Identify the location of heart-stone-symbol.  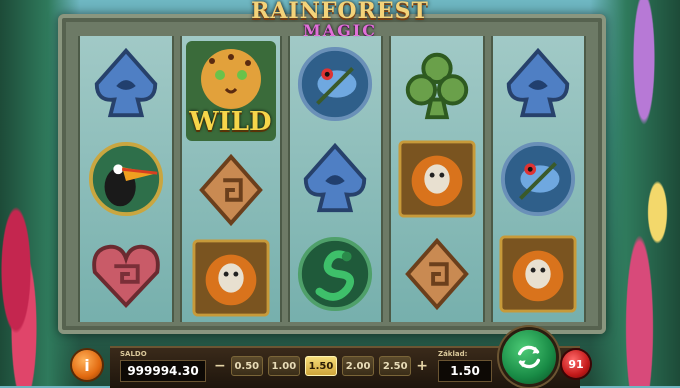
(126, 274).